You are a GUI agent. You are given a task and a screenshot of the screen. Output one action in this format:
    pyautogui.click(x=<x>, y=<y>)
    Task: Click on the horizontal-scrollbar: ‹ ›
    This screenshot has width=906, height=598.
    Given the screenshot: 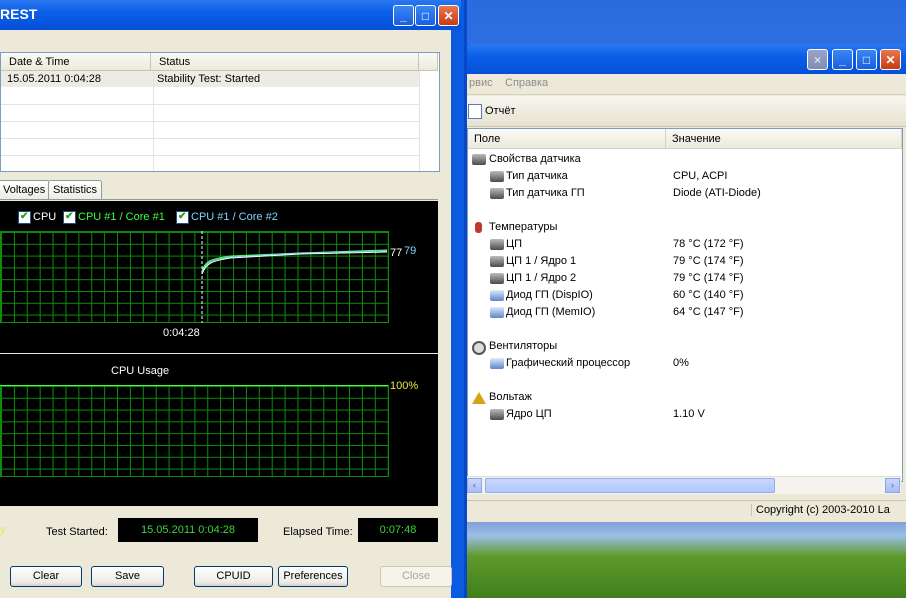 What is the action you would take?
    pyautogui.click(x=684, y=485)
    